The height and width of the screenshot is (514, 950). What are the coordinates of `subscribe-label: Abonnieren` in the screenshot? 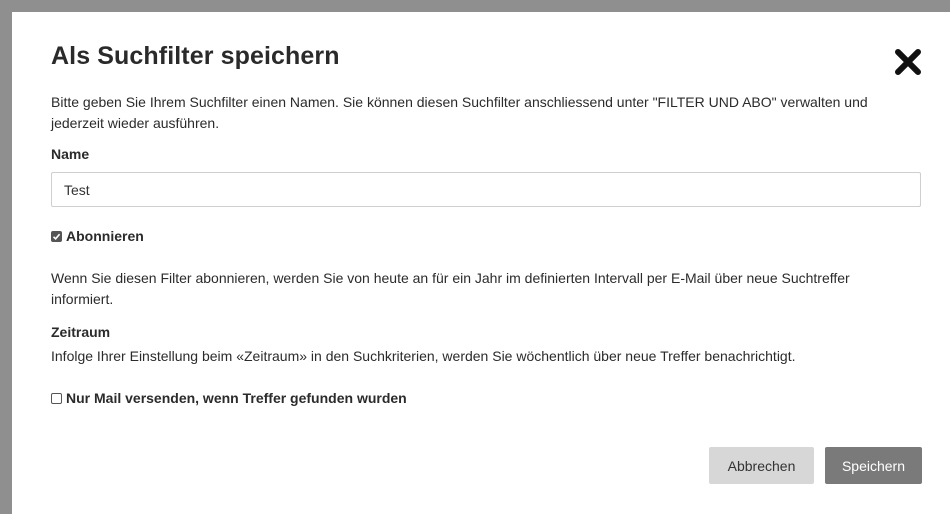 It's located at (105, 236).